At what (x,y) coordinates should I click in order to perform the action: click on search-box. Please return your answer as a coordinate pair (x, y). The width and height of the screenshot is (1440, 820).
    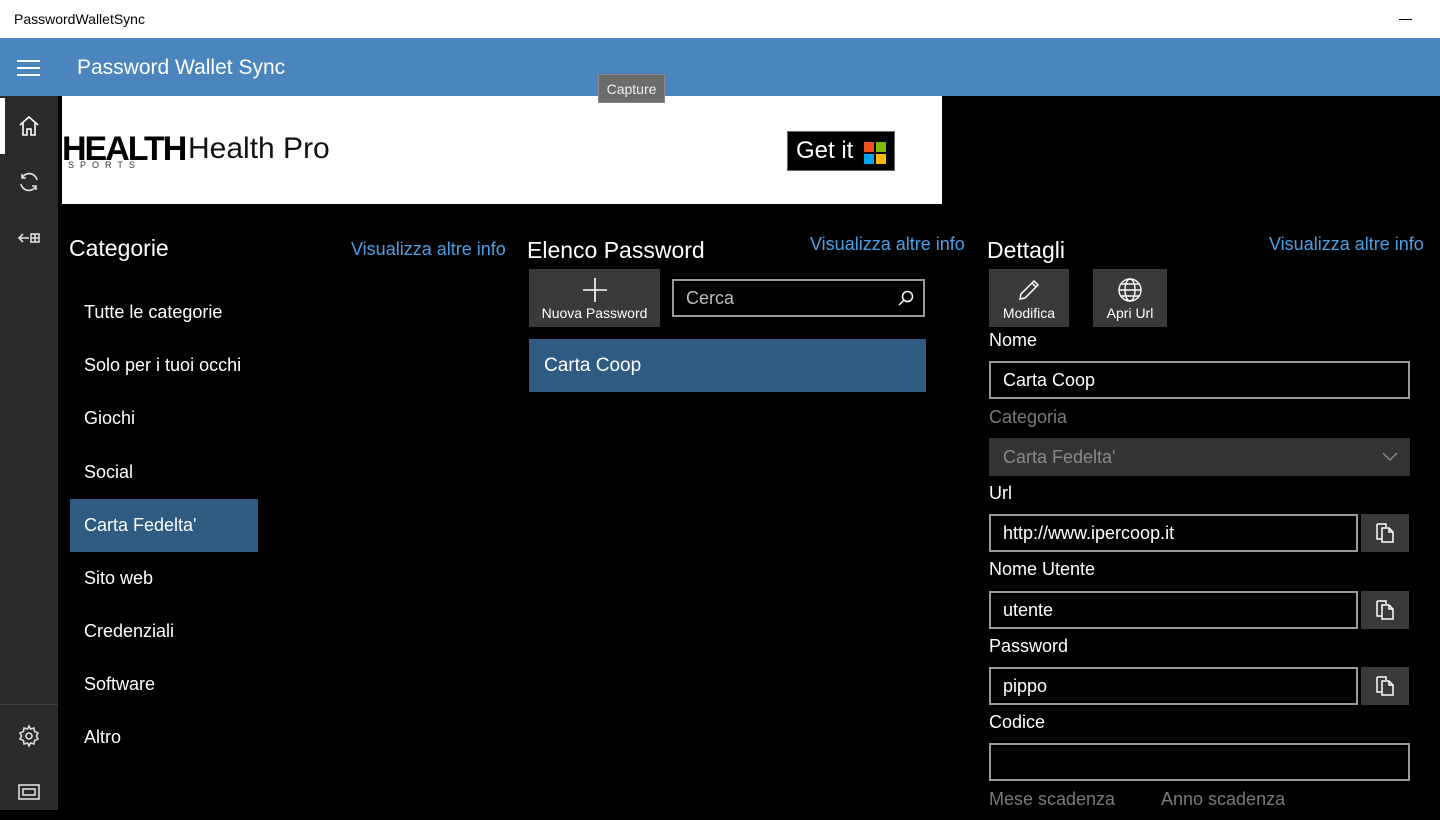
    Looking at the image, I should click on (798, 298).